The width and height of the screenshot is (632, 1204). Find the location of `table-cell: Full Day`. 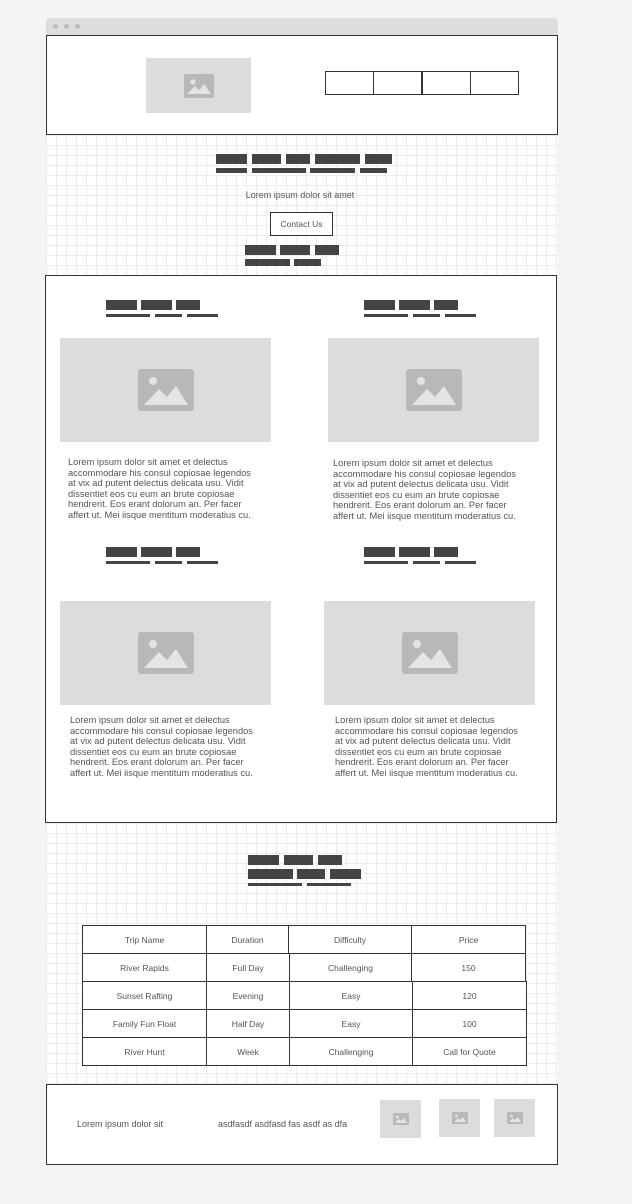

table-cell: Full Day is located at coordinates (248, 967).